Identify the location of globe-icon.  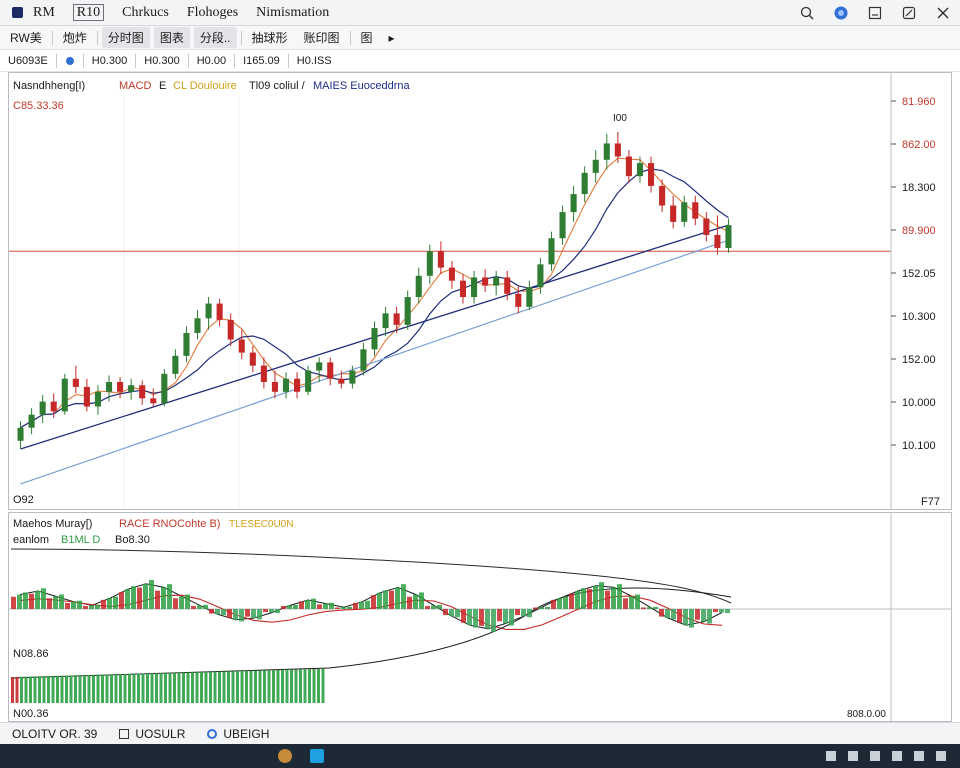
(841, 13).